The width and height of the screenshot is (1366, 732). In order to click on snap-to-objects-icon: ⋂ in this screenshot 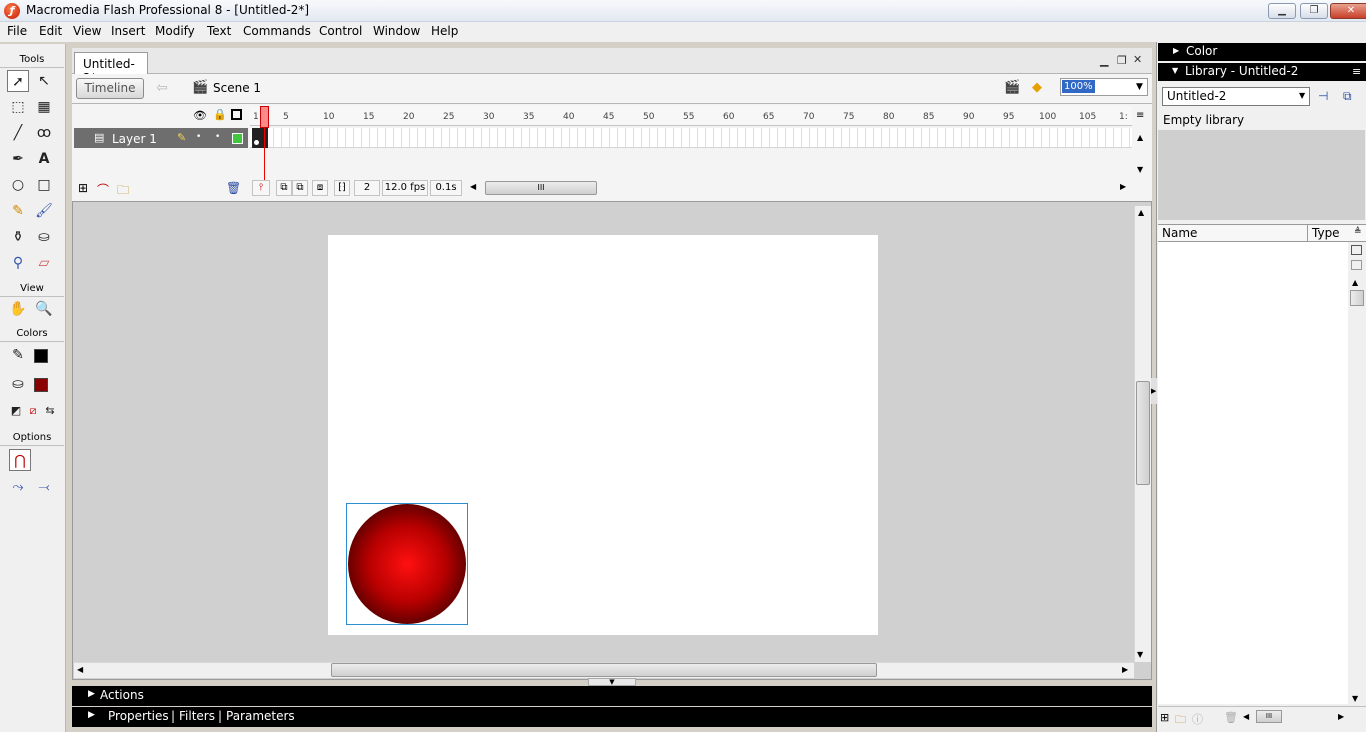, I will do `click(20, 460)`.